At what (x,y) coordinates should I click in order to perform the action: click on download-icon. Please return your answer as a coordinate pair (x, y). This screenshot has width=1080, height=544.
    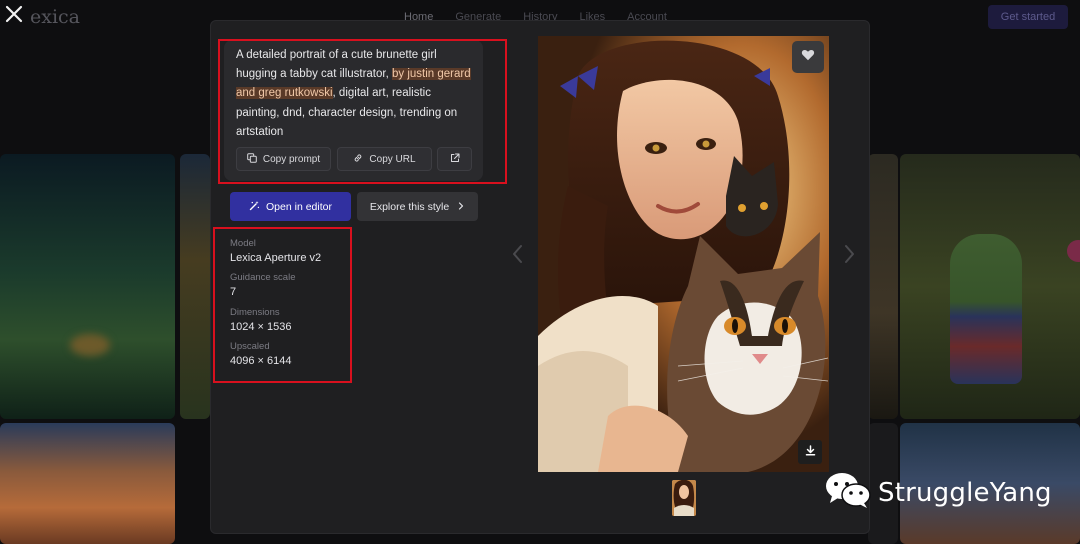
    Looking at the image, I should click on (810, 452).